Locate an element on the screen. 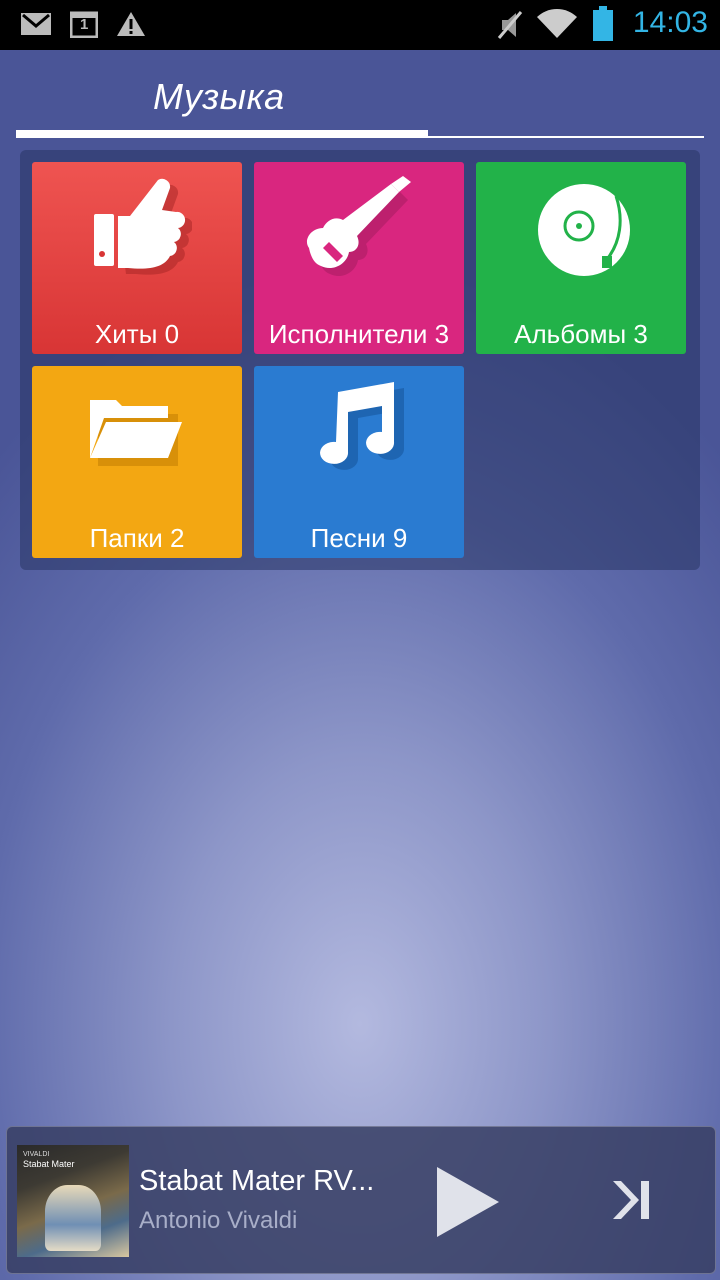  tile-albums: Альбомы 3 is located at coordinates (581, 258).